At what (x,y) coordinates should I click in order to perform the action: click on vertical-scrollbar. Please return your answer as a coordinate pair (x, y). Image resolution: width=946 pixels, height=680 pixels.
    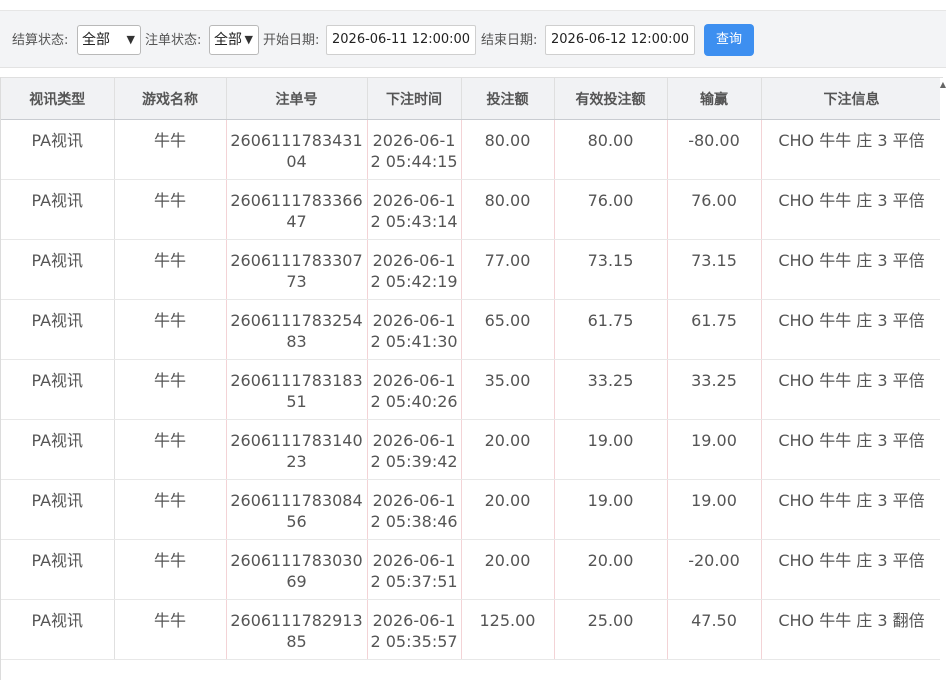
    Looking at the image, I should click on (943, 379).